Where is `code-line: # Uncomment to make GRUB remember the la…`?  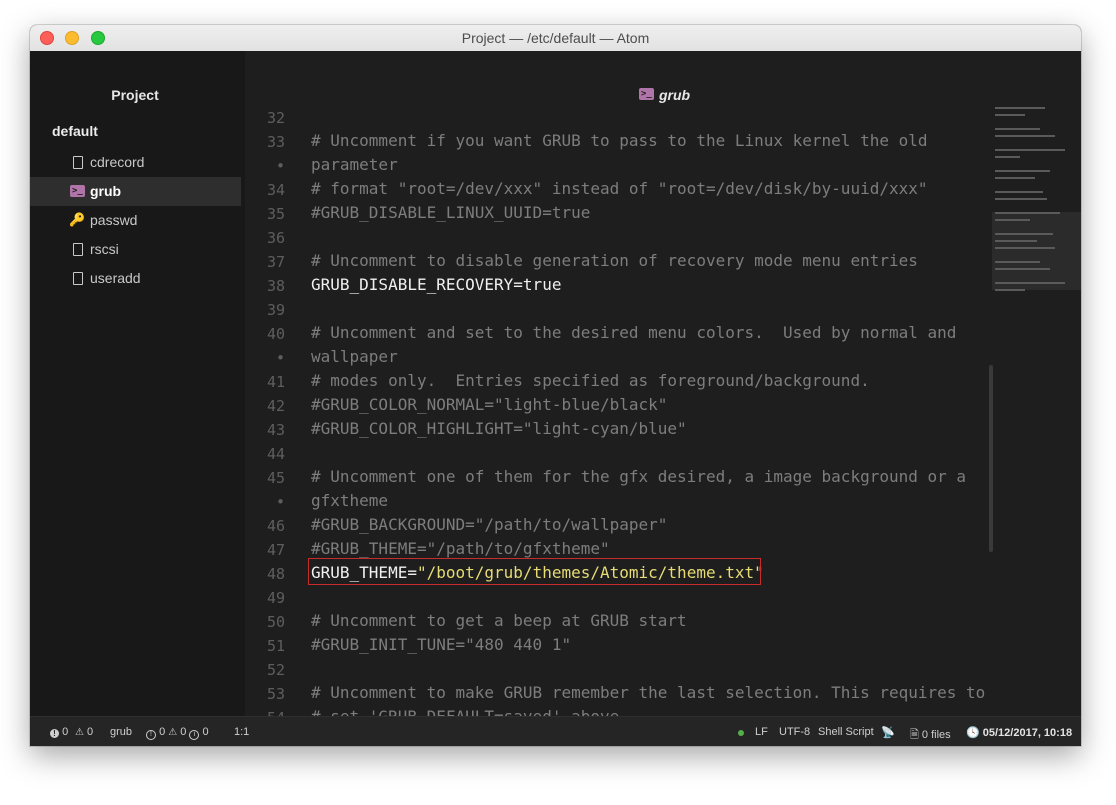 code-line: # Uncomment to make GRUB remember the la… is located at coordinates (648, 692).